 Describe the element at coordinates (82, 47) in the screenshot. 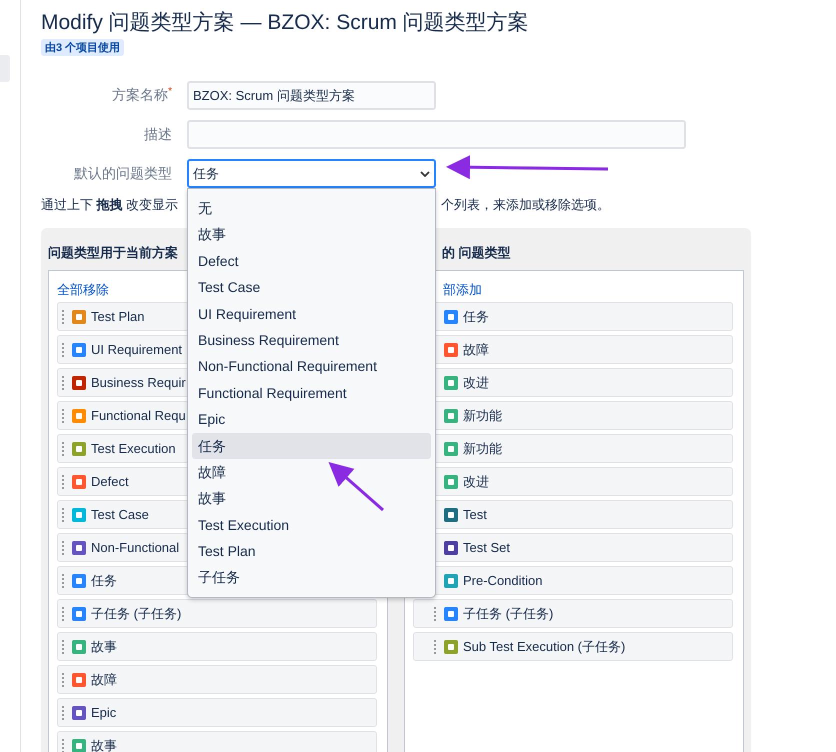

I see `usage-badge: 由3 个项目使用` at that location.